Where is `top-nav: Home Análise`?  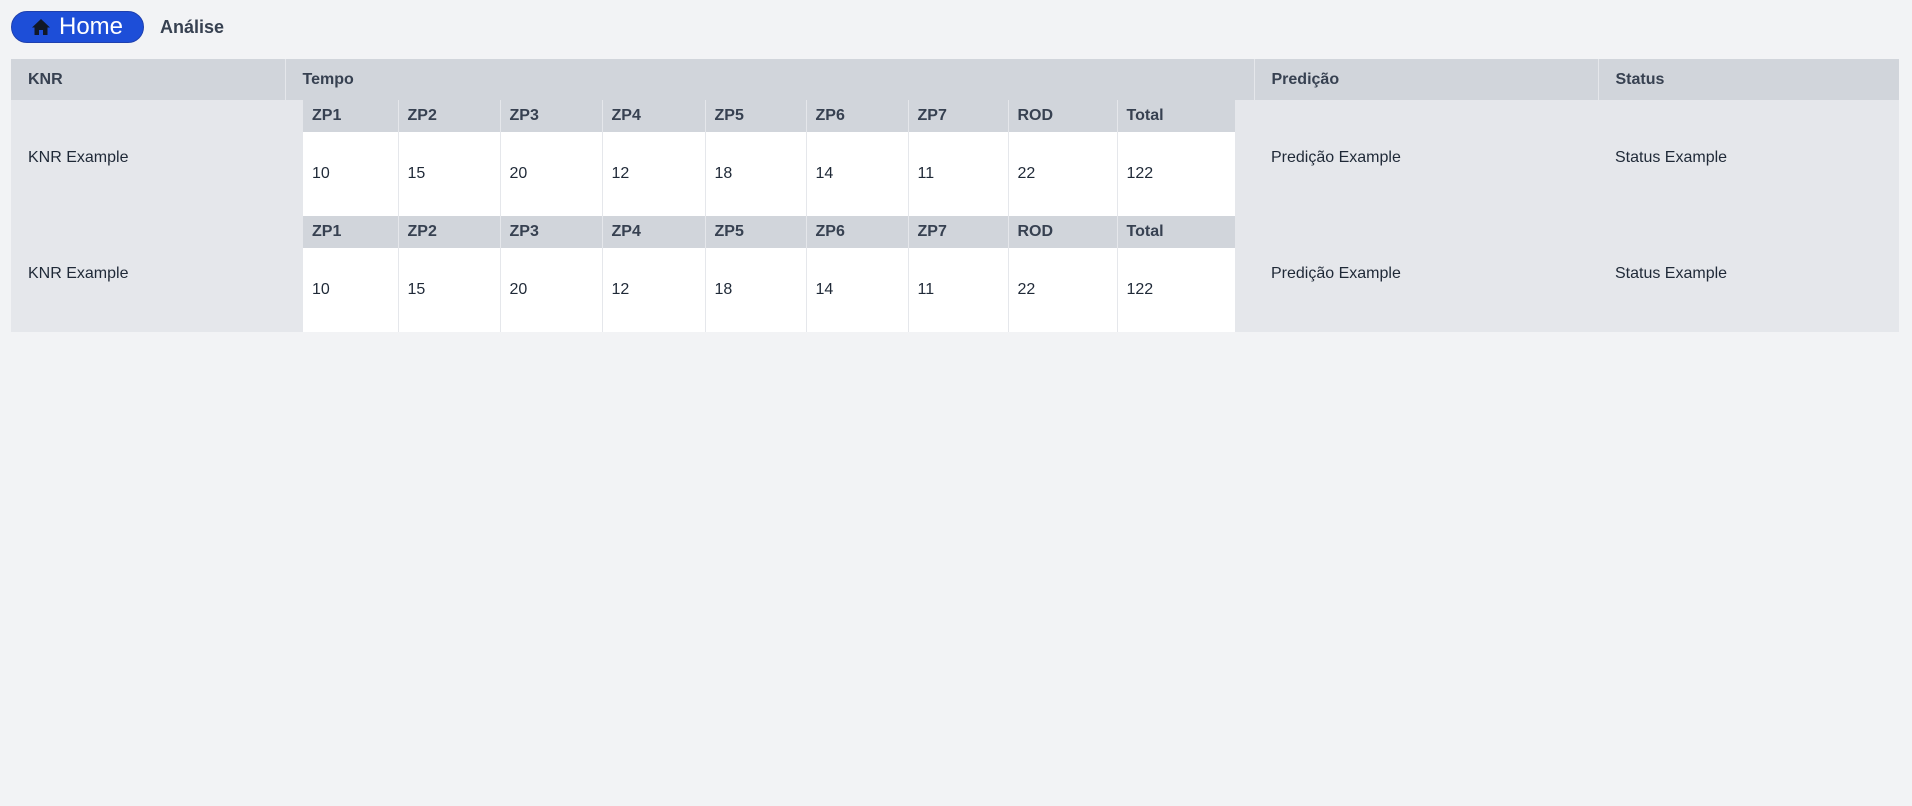 top-nav: Home Análise is located at coordinates (117, 27).